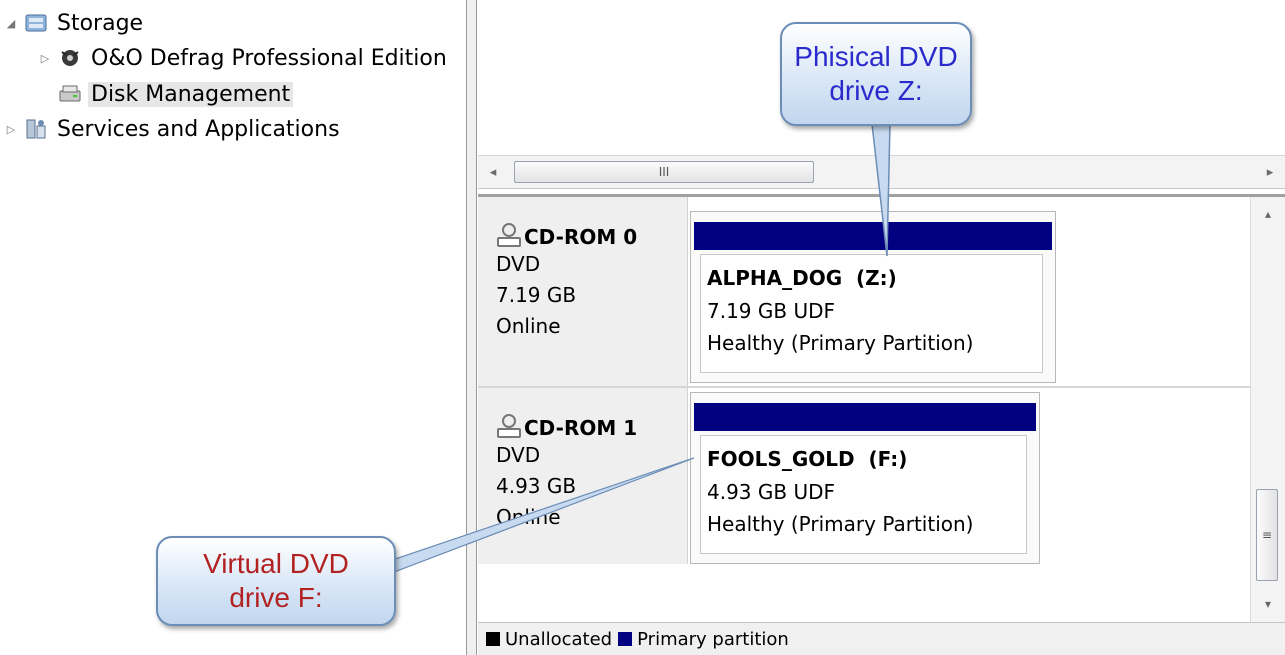  What do you see at coordinates (713, 639) in the screenshot?
I see `legend-label: Primary partition` at bounding box center [713, 639].